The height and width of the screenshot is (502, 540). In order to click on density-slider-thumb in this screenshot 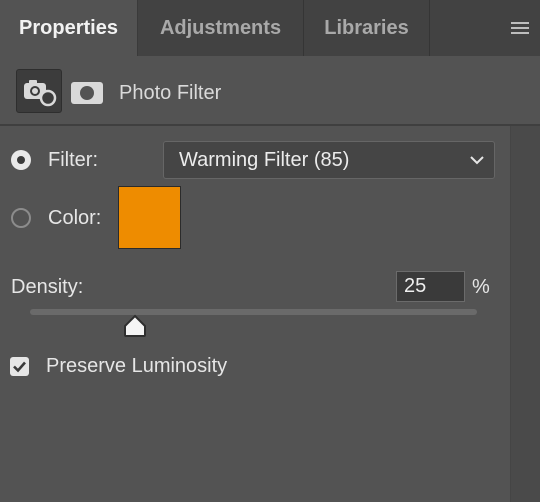, I will do `click(135, 326)`.